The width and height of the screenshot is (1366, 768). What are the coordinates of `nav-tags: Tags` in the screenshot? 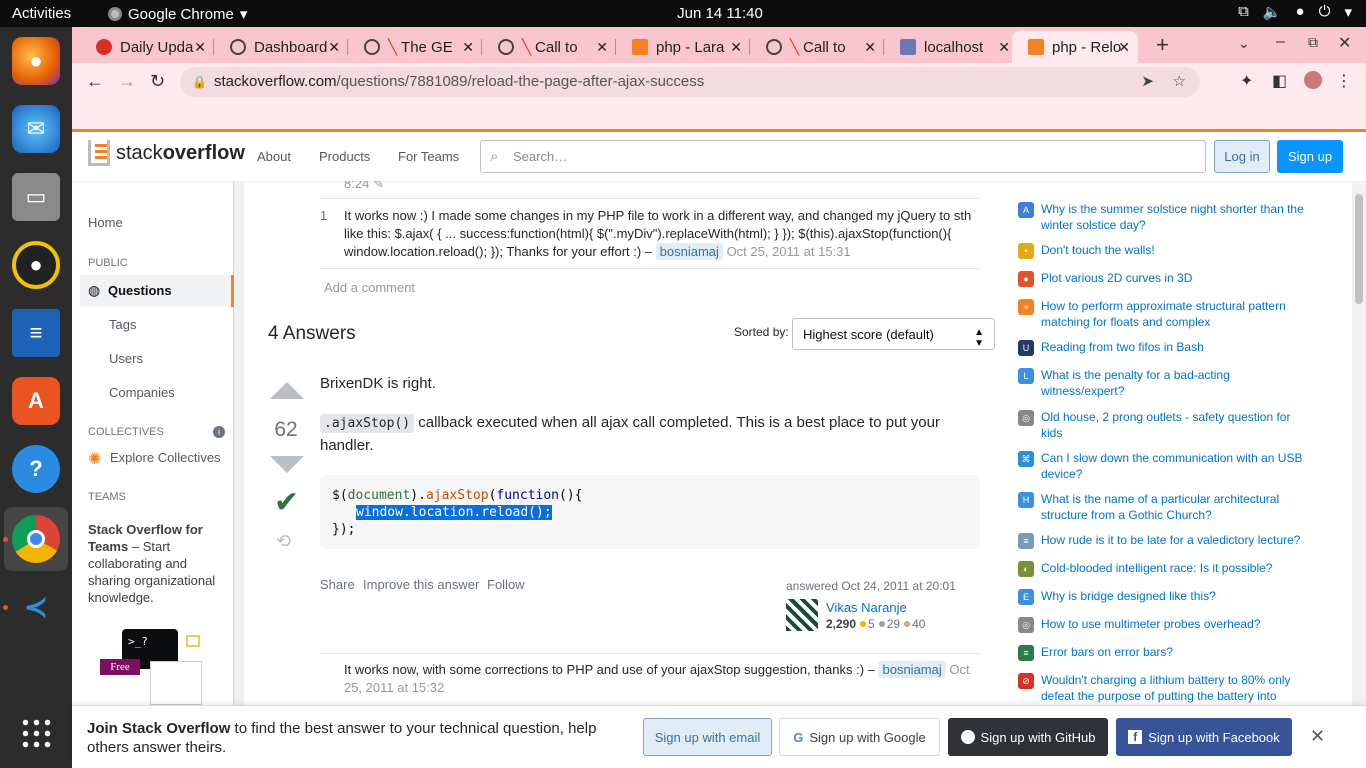 It's located at (122, 324).